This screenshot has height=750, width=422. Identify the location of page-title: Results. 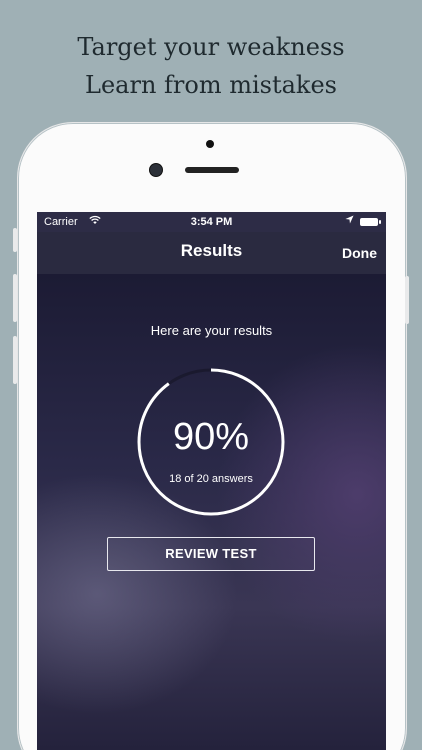
(211, 250).